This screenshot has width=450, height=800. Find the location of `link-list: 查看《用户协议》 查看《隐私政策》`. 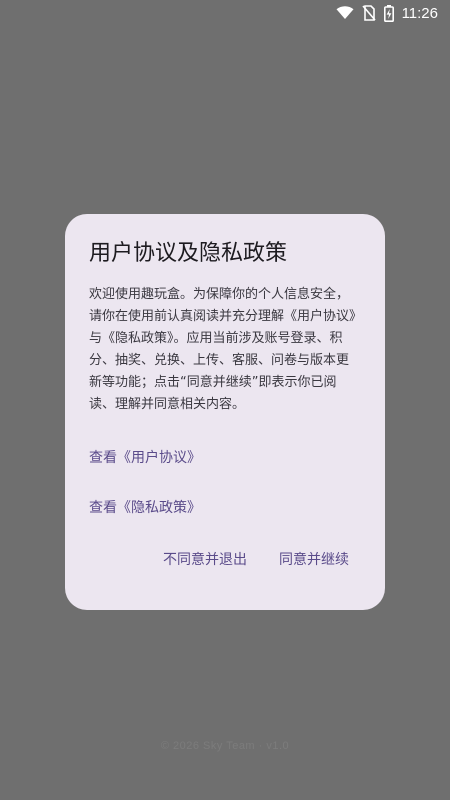

link-list: 查看《用户协议》 查看《隐私政策》 is located at coordinates (225, 483).